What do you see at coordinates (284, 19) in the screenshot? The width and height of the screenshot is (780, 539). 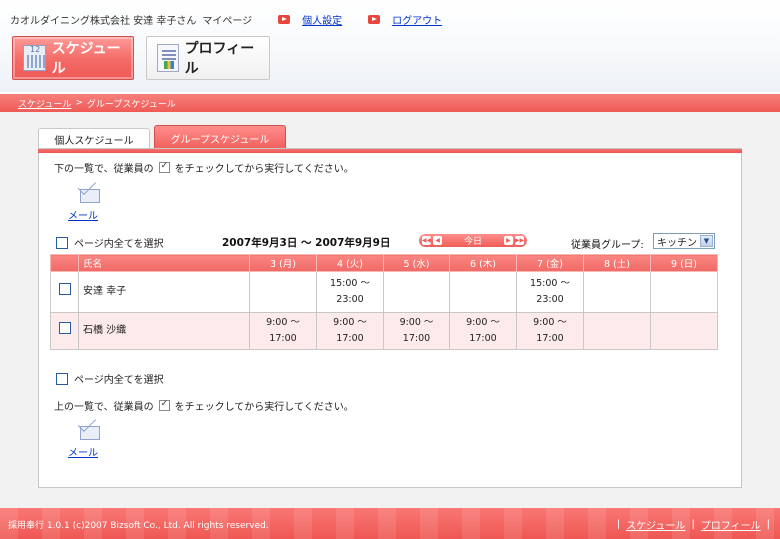 I see `settings-arrow-icon` at bounding box center [284, 19].